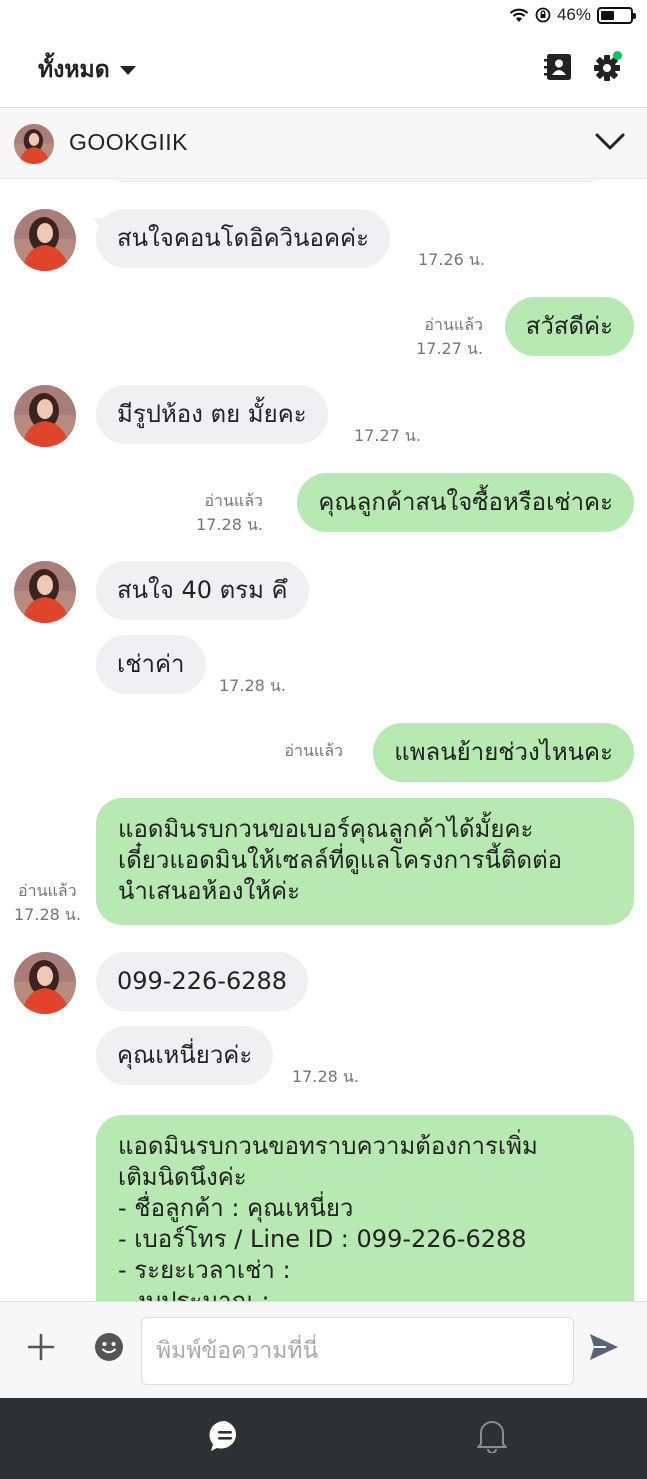  What do you see at coordinates (519, 15) in the screenshot?
I see `wifi-icon` at bounding box center [519, 15].